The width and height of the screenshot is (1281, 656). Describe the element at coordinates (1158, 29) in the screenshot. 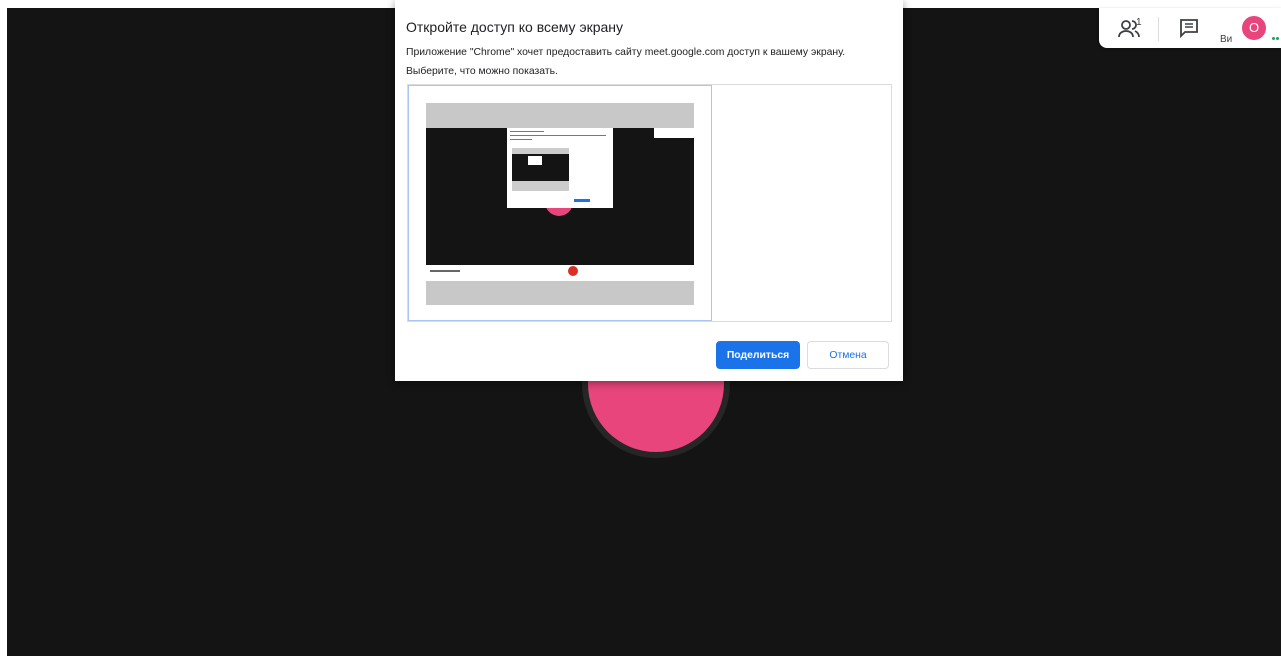

I see `divider` at that location.